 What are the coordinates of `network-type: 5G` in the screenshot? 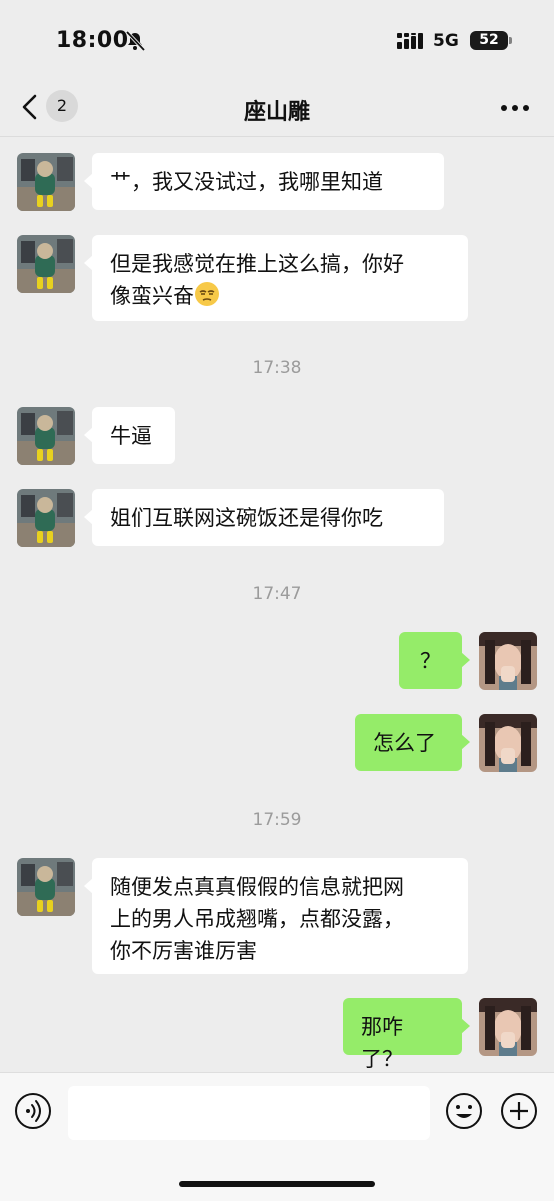 It's located at (446, 41).